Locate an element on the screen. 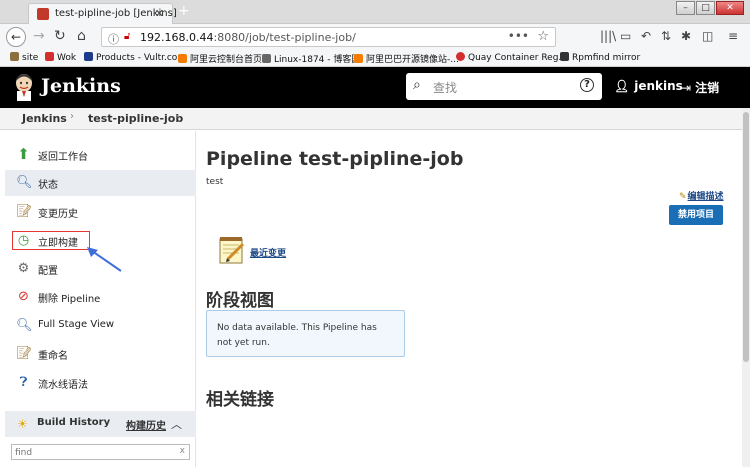  url-text: 192.168.0.44:8080/job/test-pipline-job/ is located at coordinates (248, 37).